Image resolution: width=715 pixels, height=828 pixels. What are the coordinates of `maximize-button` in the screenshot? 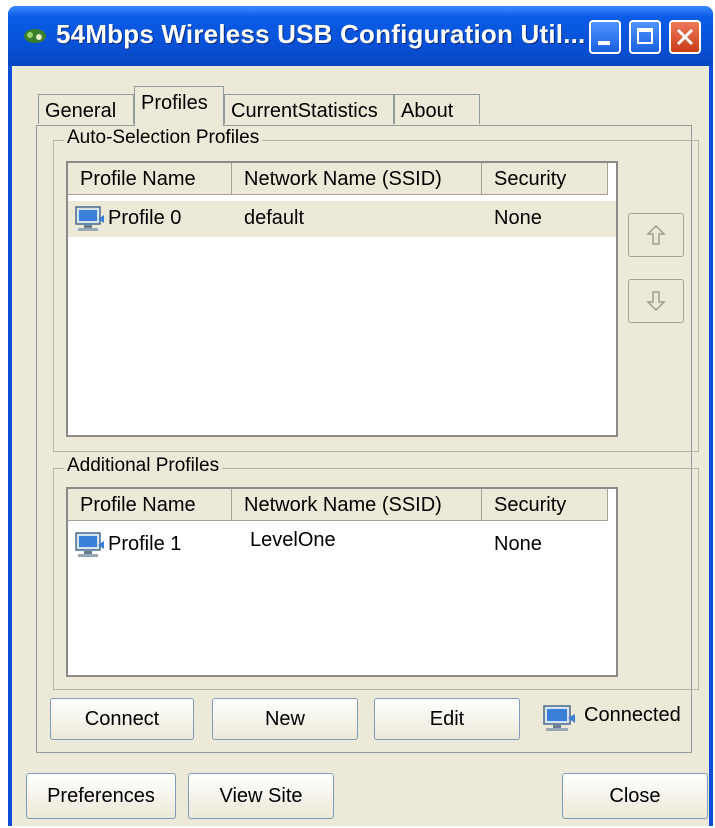 It's located at (645, 37).